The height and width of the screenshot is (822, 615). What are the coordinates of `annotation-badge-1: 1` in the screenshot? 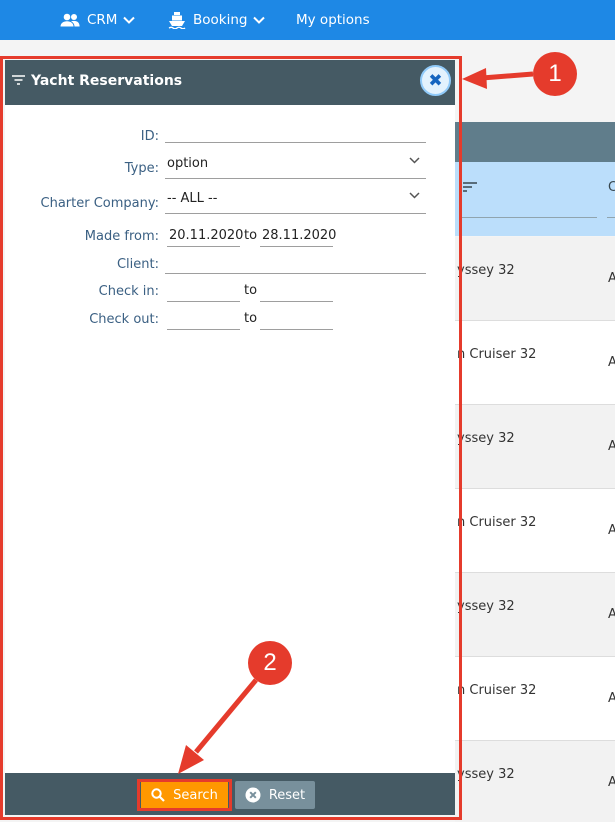 It's located at (555, 74).